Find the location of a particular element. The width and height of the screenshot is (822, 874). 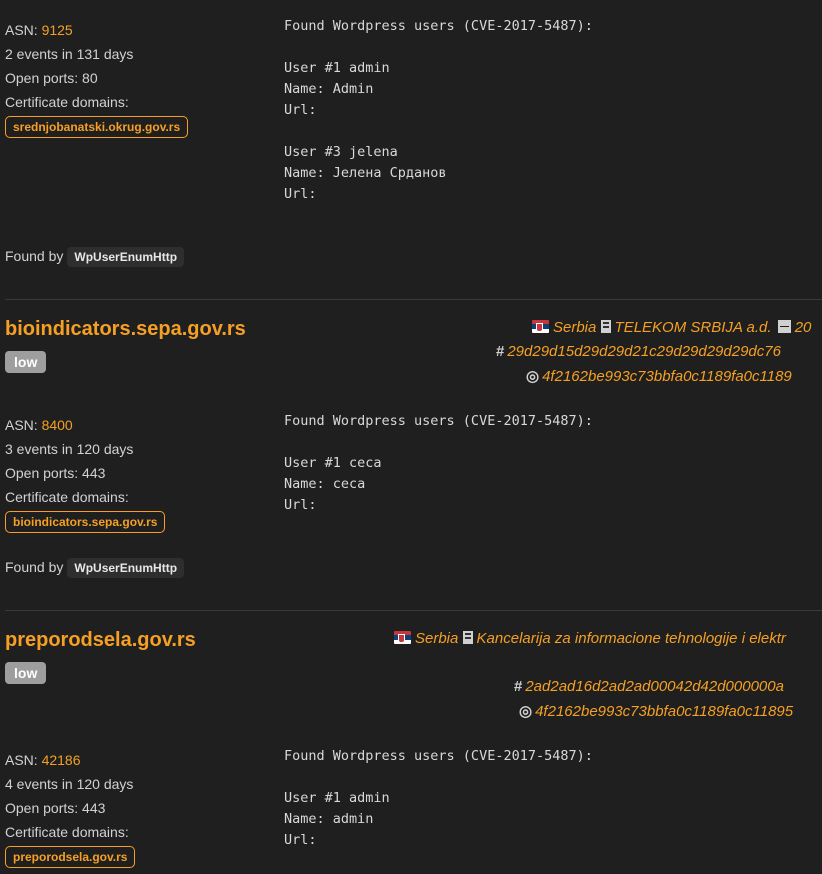

events-count: 2 events in 131 days is located at coordinates (69, 54).